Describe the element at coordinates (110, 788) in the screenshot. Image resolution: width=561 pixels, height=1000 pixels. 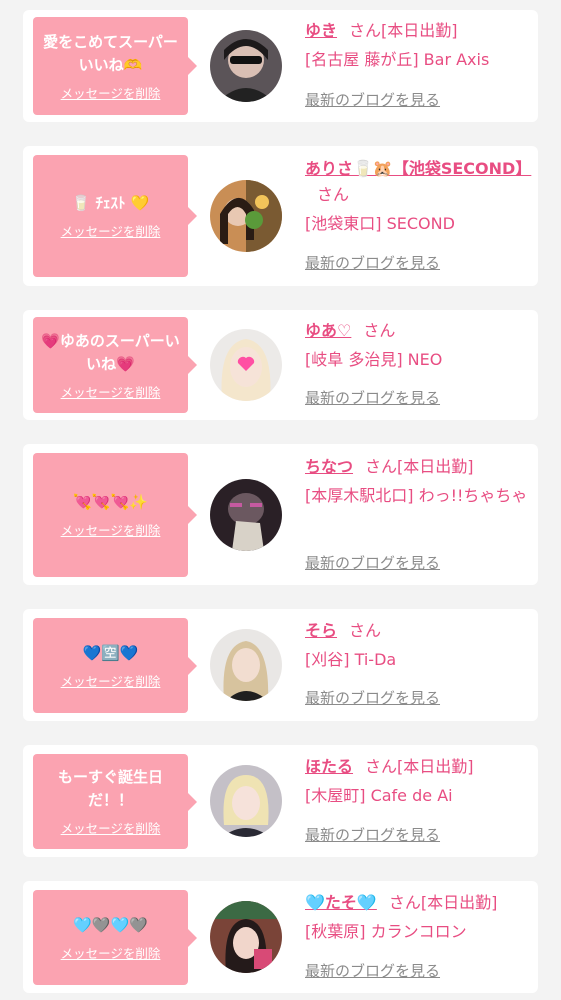
I see `message-text: もーすぐ誕生日だ！！` at that location.